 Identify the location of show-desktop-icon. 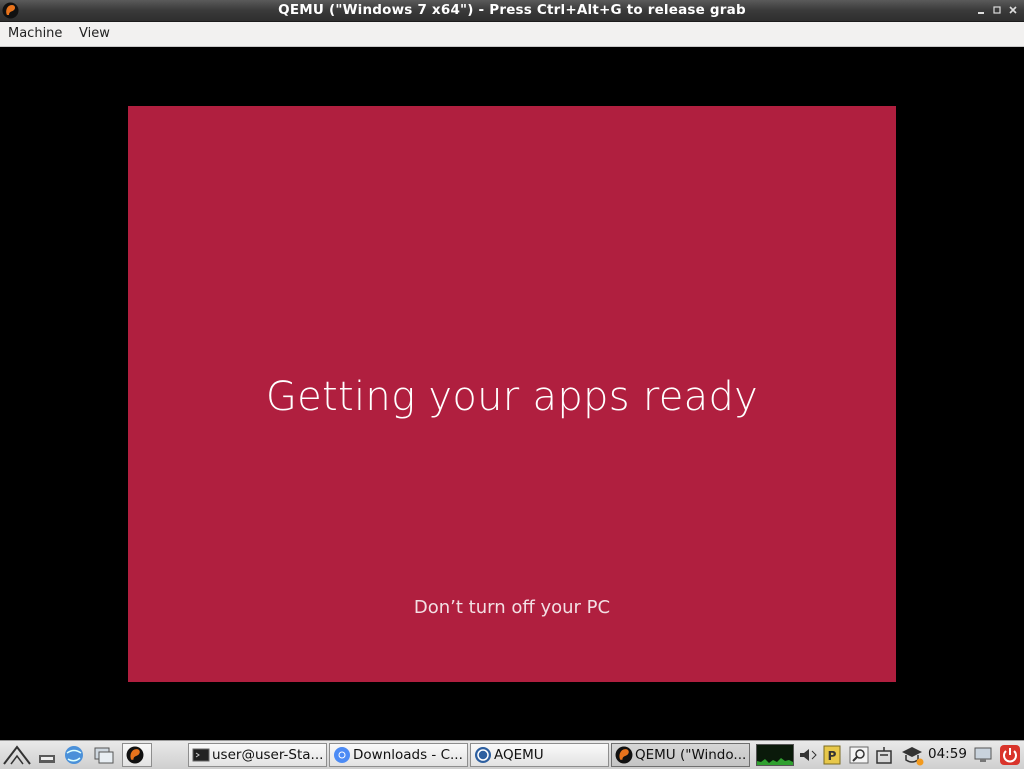
(47, 755).